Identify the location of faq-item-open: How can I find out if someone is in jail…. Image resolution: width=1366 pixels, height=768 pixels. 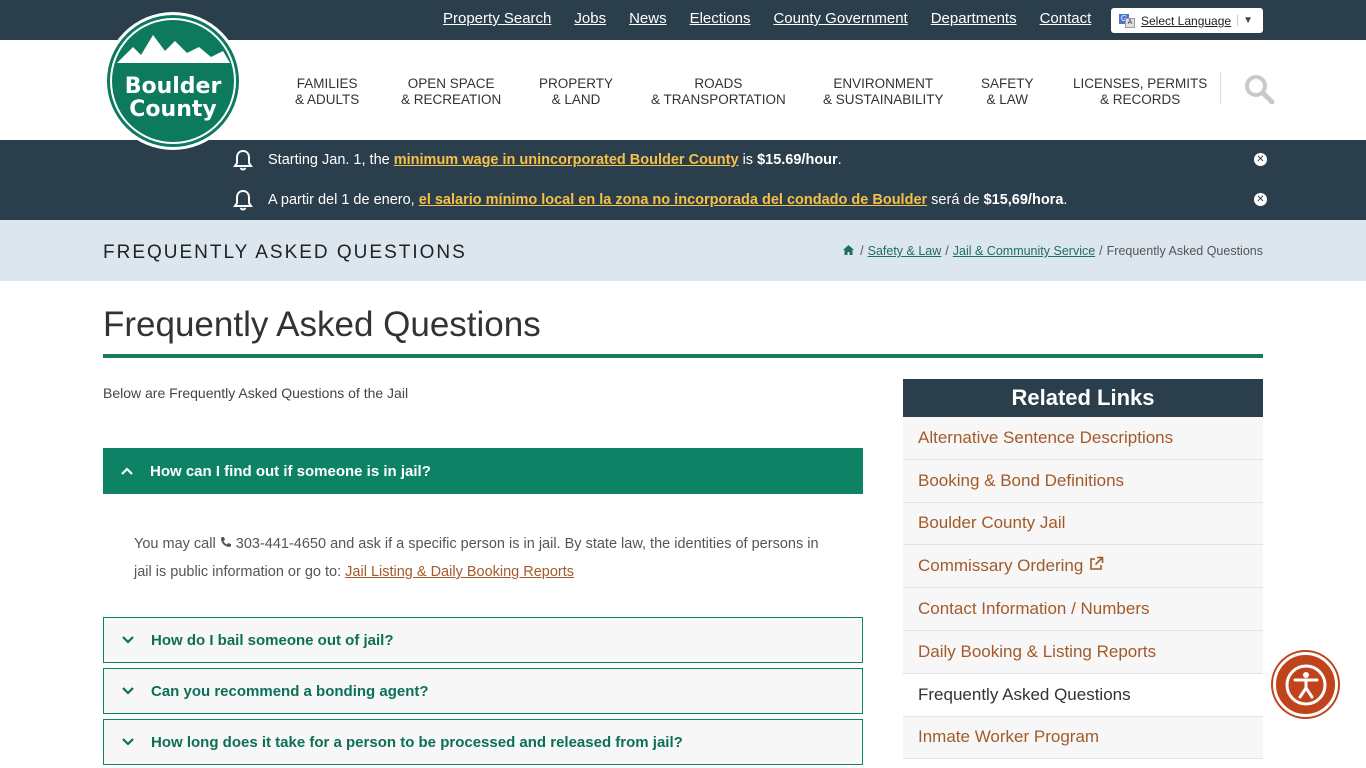
(483, 471).